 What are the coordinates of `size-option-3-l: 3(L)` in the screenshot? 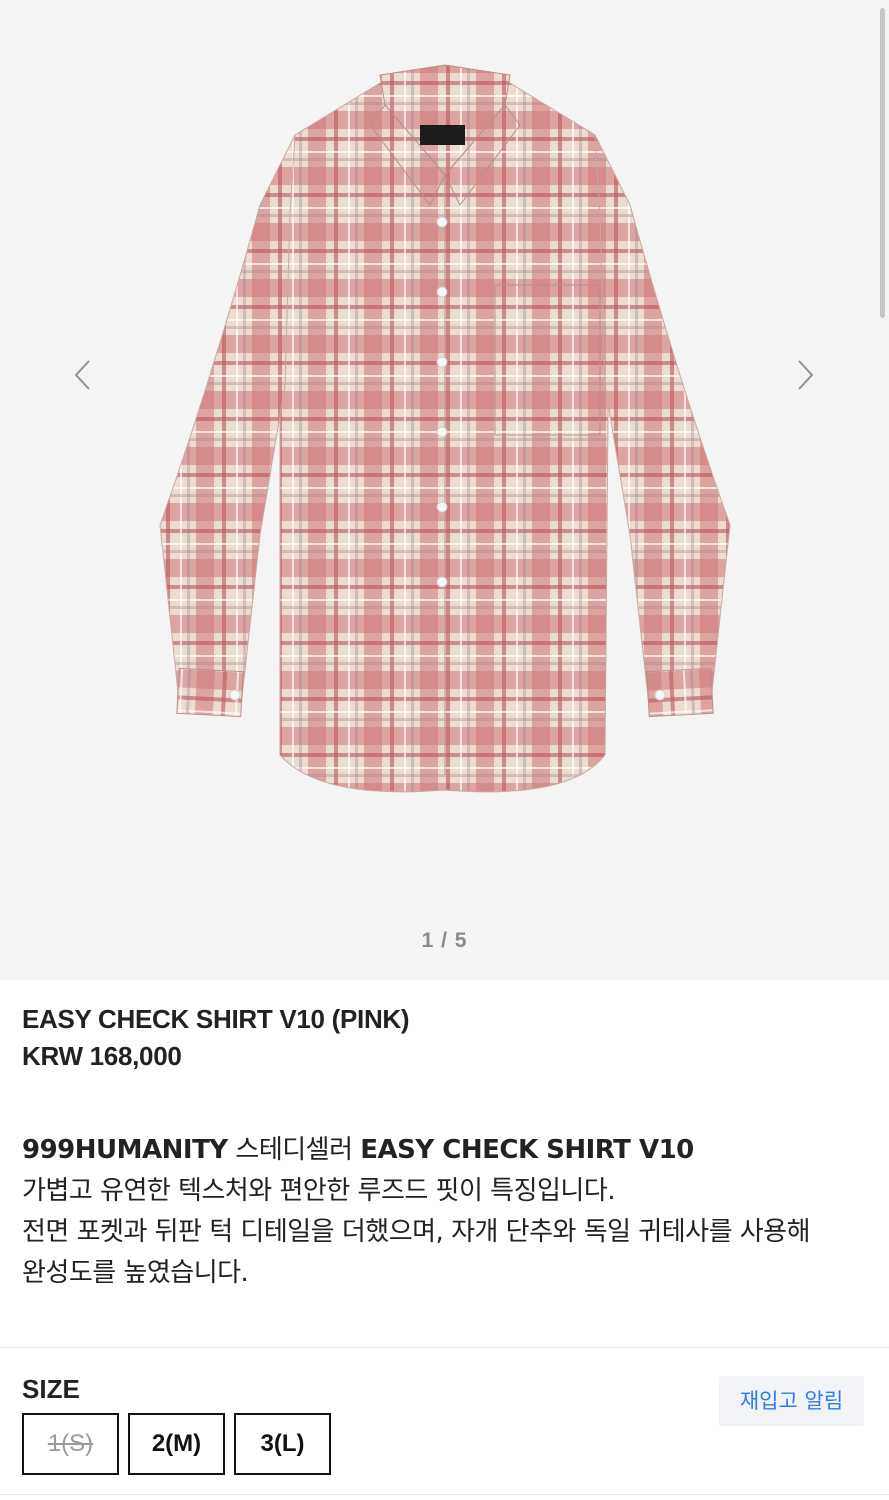 It's located at (282, 1444).